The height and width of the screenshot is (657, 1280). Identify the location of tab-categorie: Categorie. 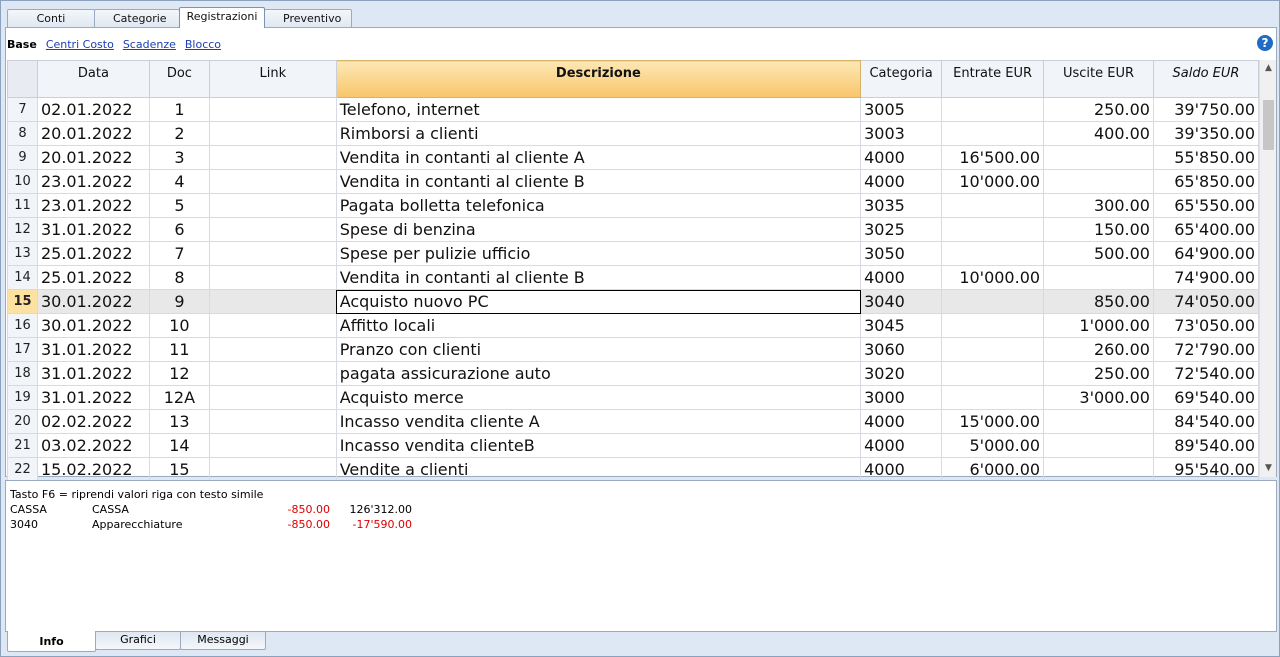
(137, 18).